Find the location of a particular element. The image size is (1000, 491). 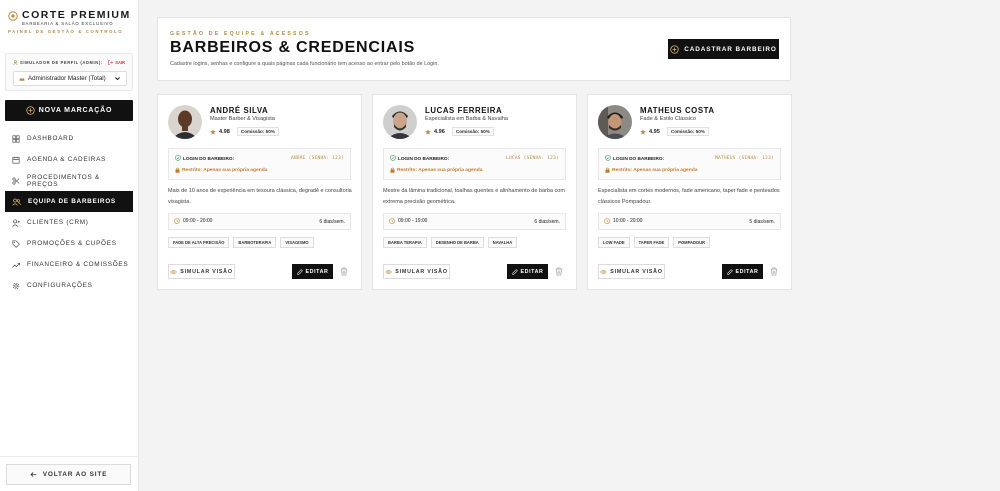

sidebar-item-settings: CONFIGURAÇÕES is located at coordinates (69, 285).